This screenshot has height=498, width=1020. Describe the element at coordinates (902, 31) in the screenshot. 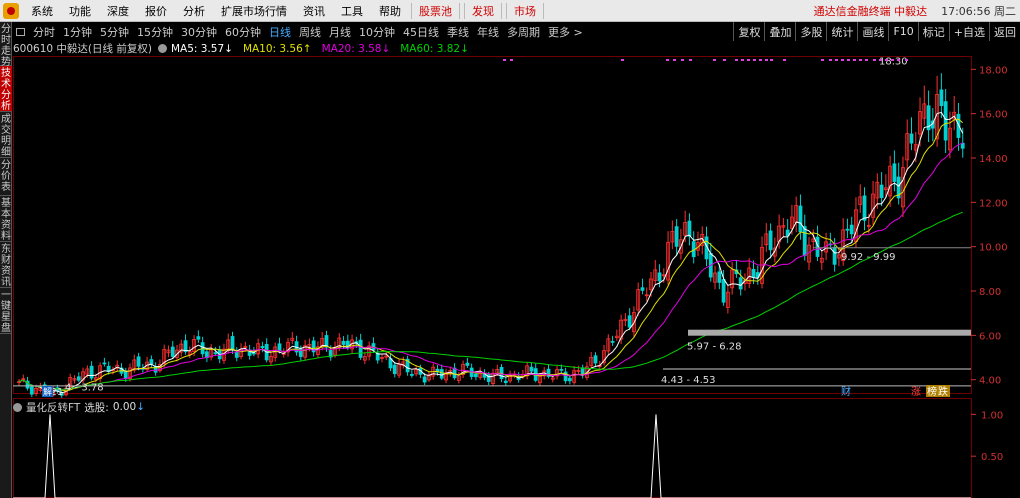

I see `f10-button: F10` at that location.